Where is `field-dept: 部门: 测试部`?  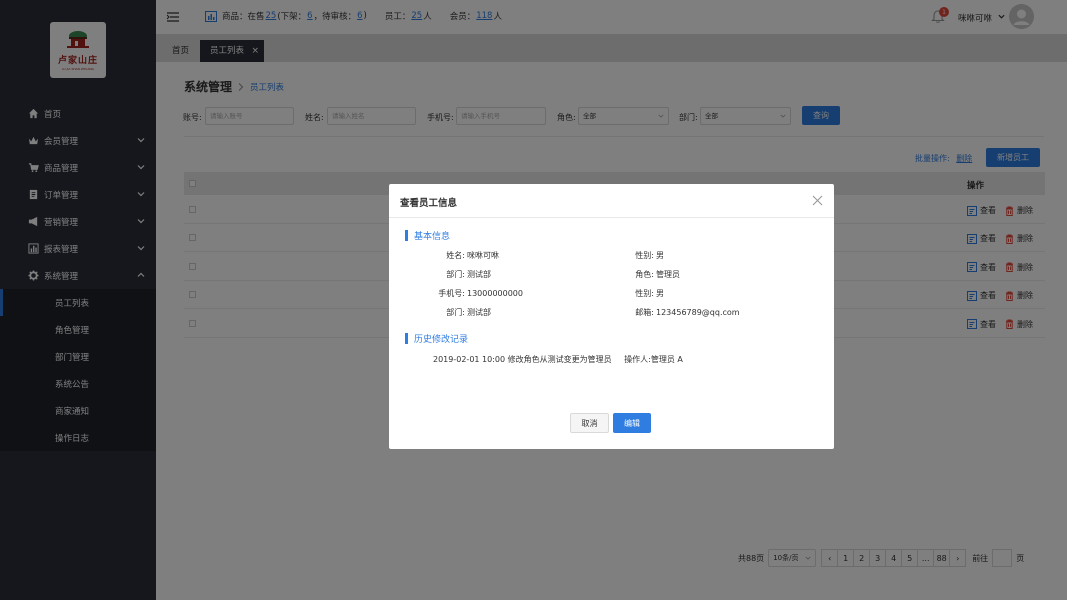 field-dept: 部门: 测试部 is located at coordinates (468, 274).